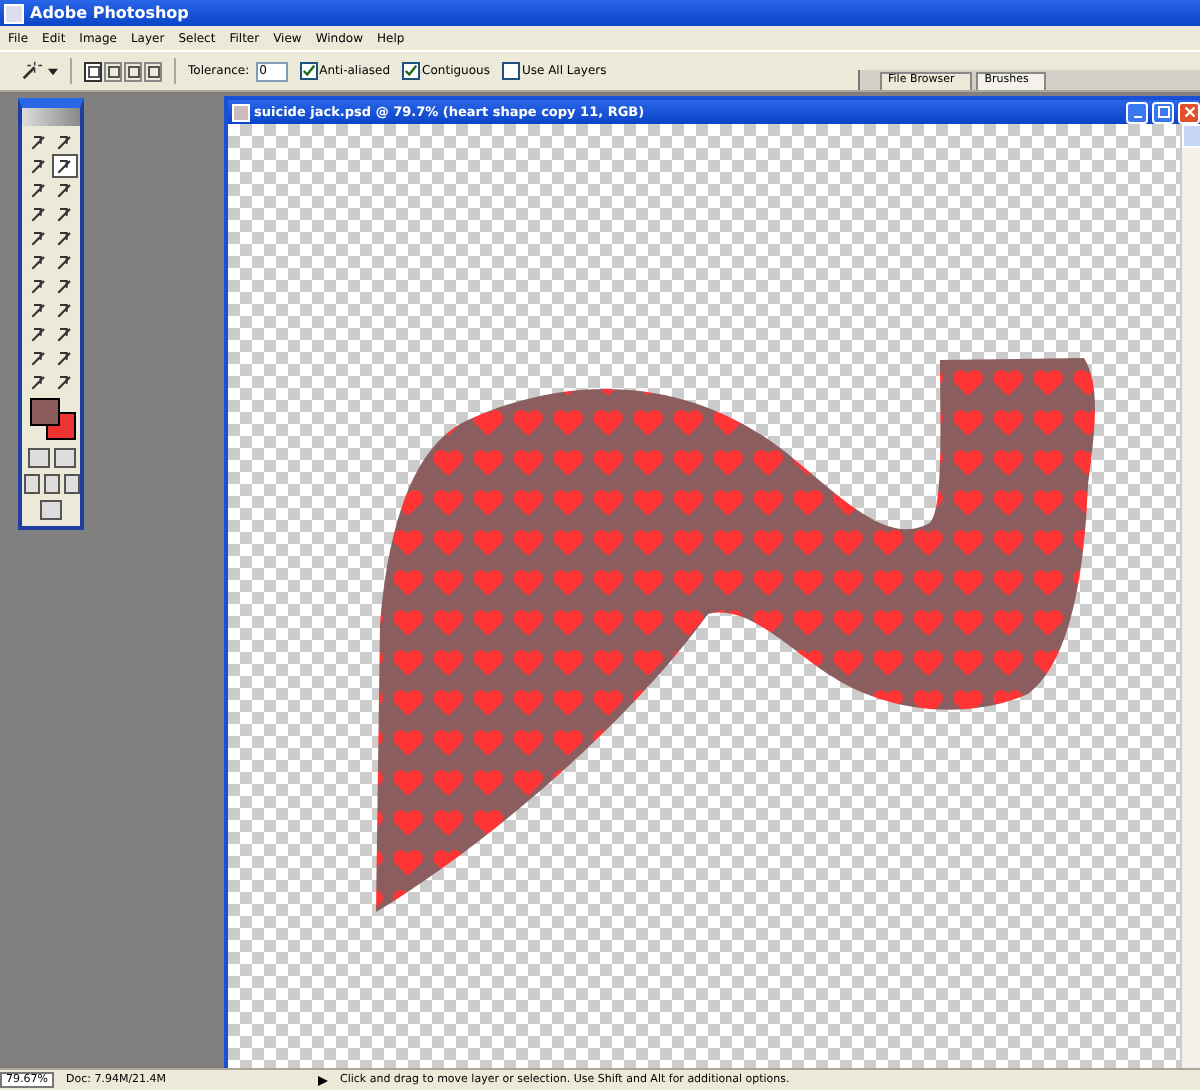 This screenshot has width=1200, height=1090. What do you see at coordinates (53, 71) in the screenshot?
I see `caret-icon` at bounding box center [53, 71].